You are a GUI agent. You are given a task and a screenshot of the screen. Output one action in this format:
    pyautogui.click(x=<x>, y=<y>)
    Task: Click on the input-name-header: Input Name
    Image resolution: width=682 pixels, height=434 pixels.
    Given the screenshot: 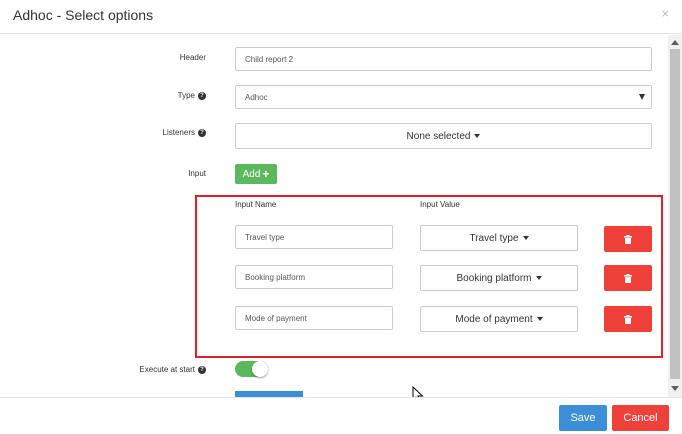 What is the action you would take?
    pyautogui.click(x=256, y=204)
    